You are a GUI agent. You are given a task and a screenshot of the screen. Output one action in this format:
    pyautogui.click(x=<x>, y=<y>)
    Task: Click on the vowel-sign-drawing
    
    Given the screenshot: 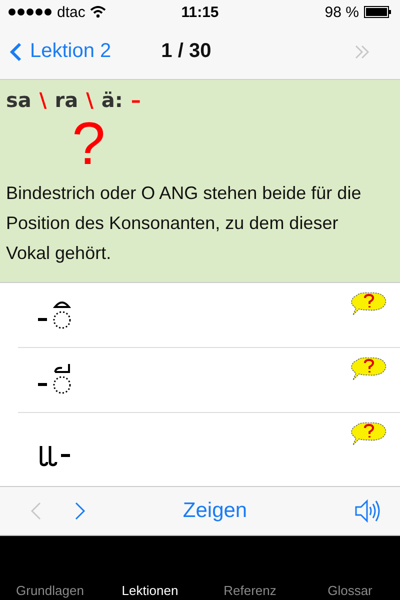 What is the action you would take?
    pyautogui.click(x=55, y=455)
    